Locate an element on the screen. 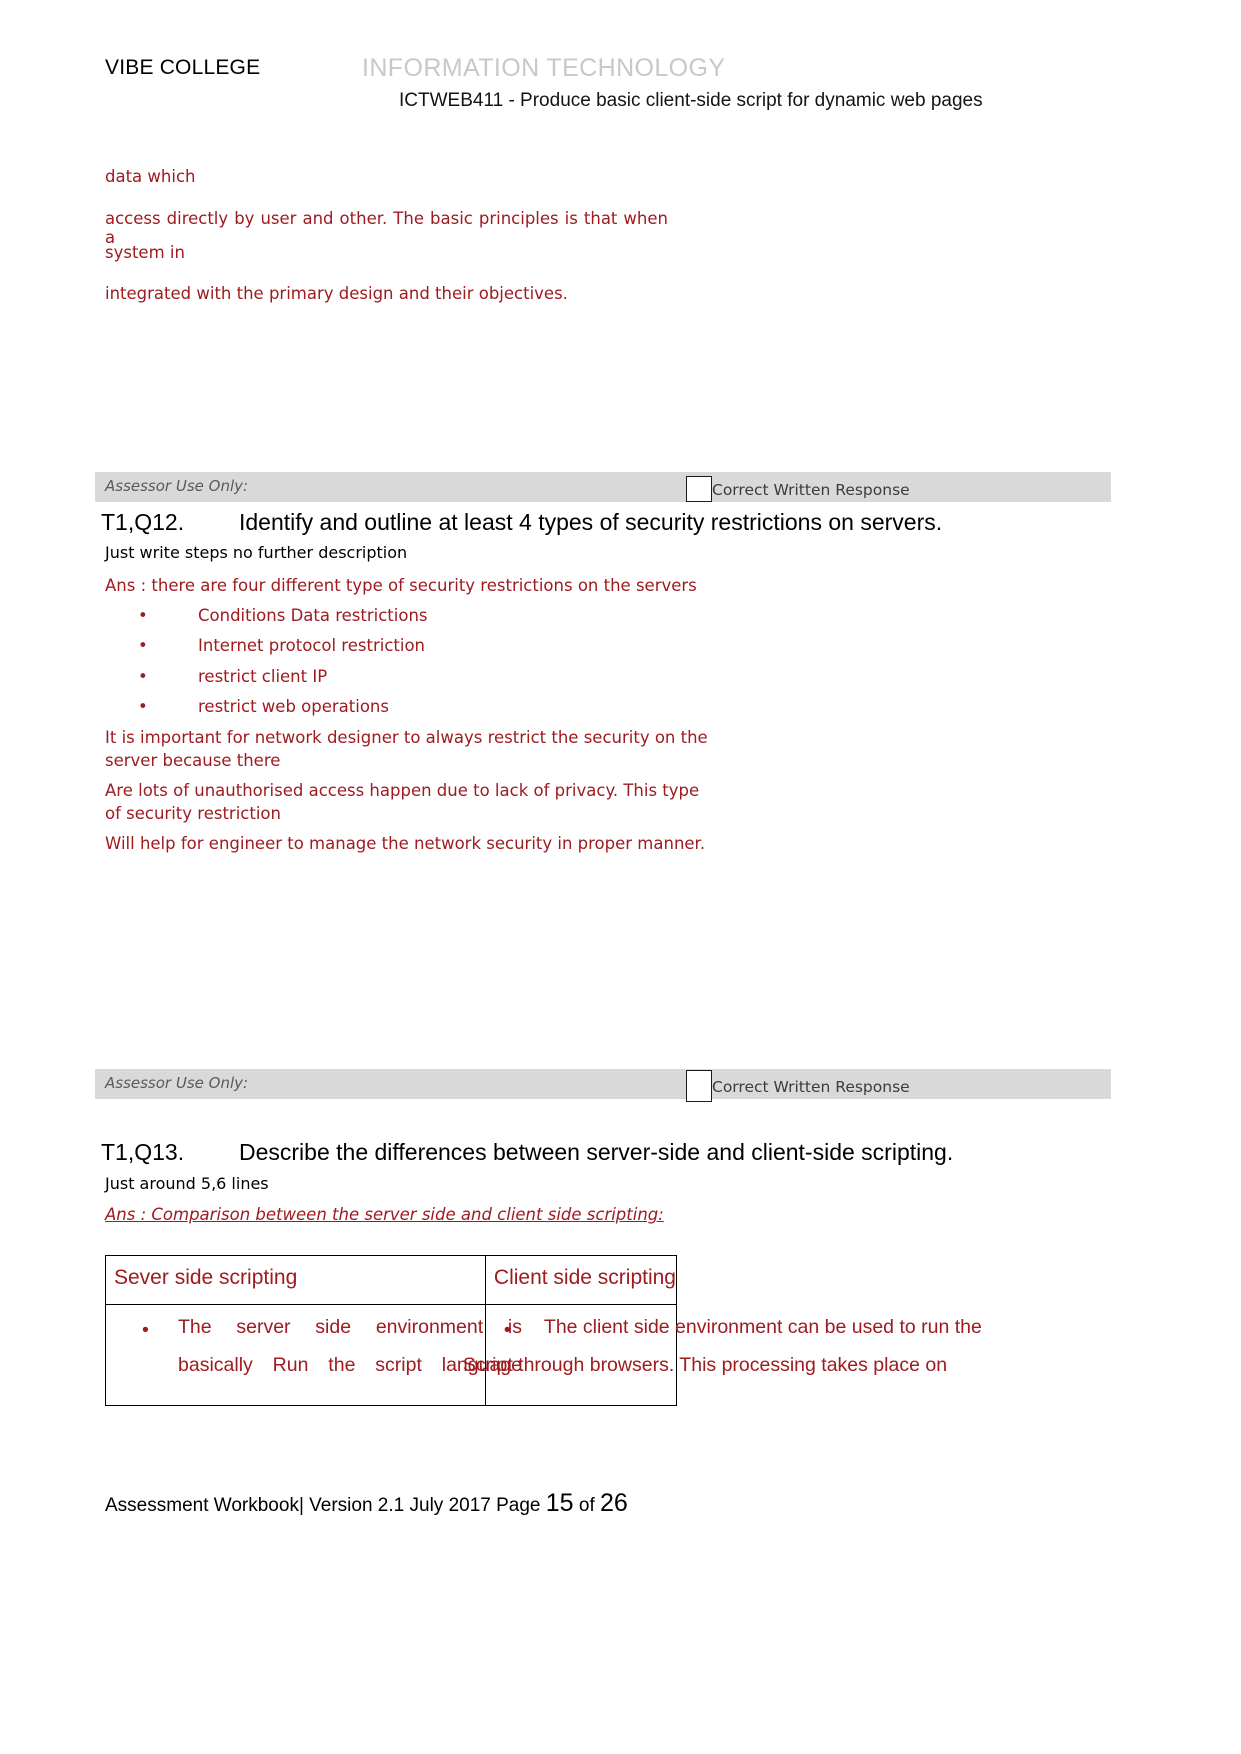 Image resolution: width=1241 pixels, height=1754 pixels. q12-para1-line2: server because there is located at coordinates (193, 760).